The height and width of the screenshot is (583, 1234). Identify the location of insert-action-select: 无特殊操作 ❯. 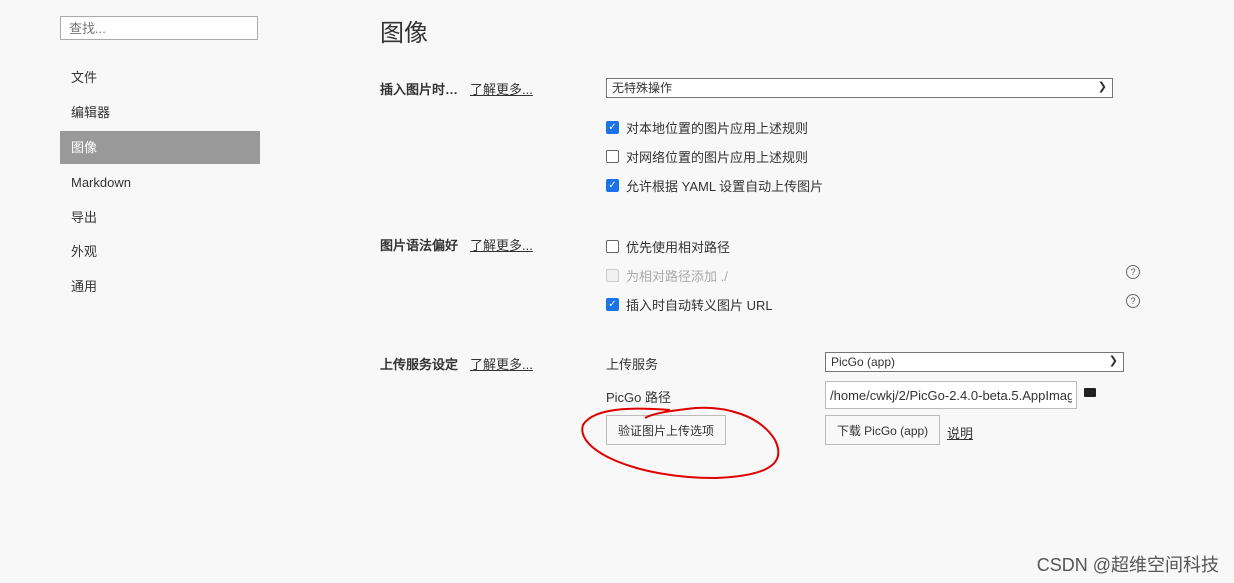
(859, 88).